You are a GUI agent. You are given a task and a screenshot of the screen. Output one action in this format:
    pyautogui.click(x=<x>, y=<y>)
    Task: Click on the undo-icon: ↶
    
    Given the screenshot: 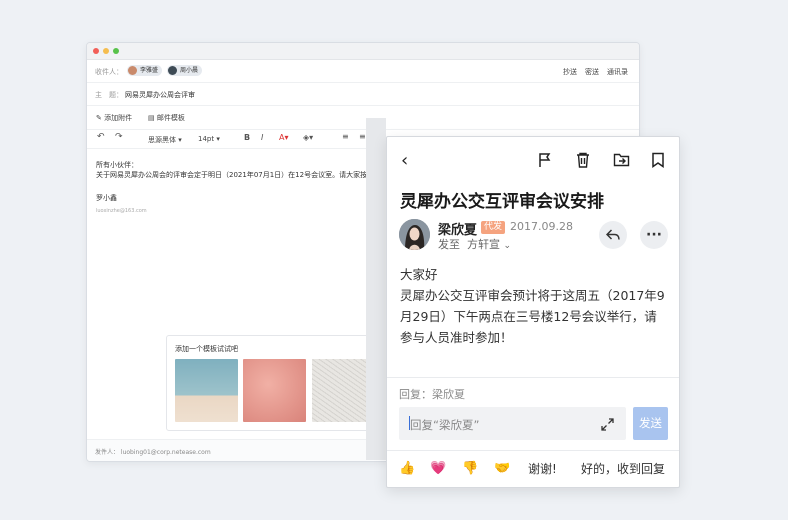 What is the action you would take?
    pyautogui.click(x=101, y=137)
    